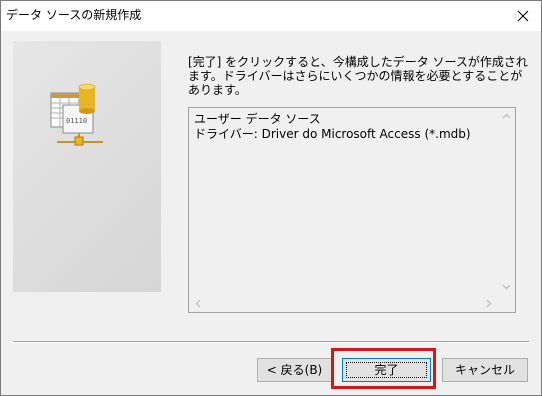  What do you see at coordinates (271, 16) in the screenshot?
I see `title-bar: データ ソースの新規作成` at bounding box center [271, 16].